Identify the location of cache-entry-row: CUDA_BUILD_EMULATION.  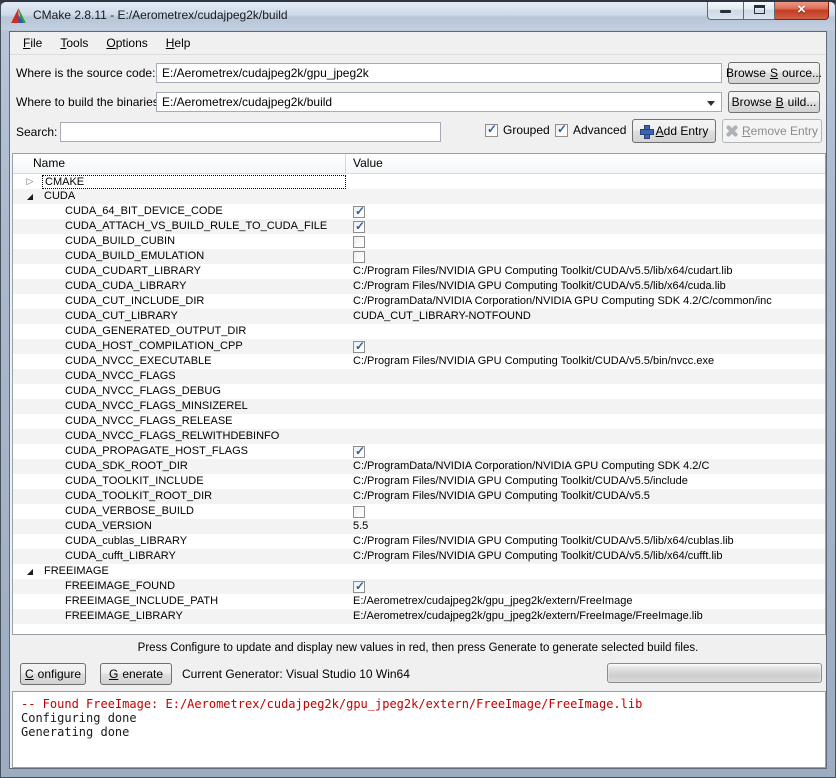
(419, 256).